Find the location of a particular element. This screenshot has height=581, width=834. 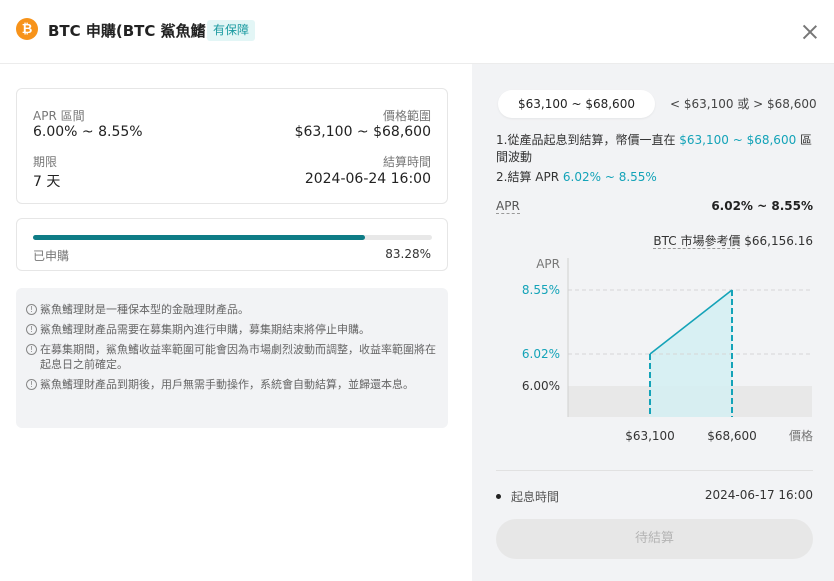

scenario-description-1: 1.從產品起息到結算，幣價一直在 $63,100 ~ $68,600 區間波動 is located at coordinates (656, 149).